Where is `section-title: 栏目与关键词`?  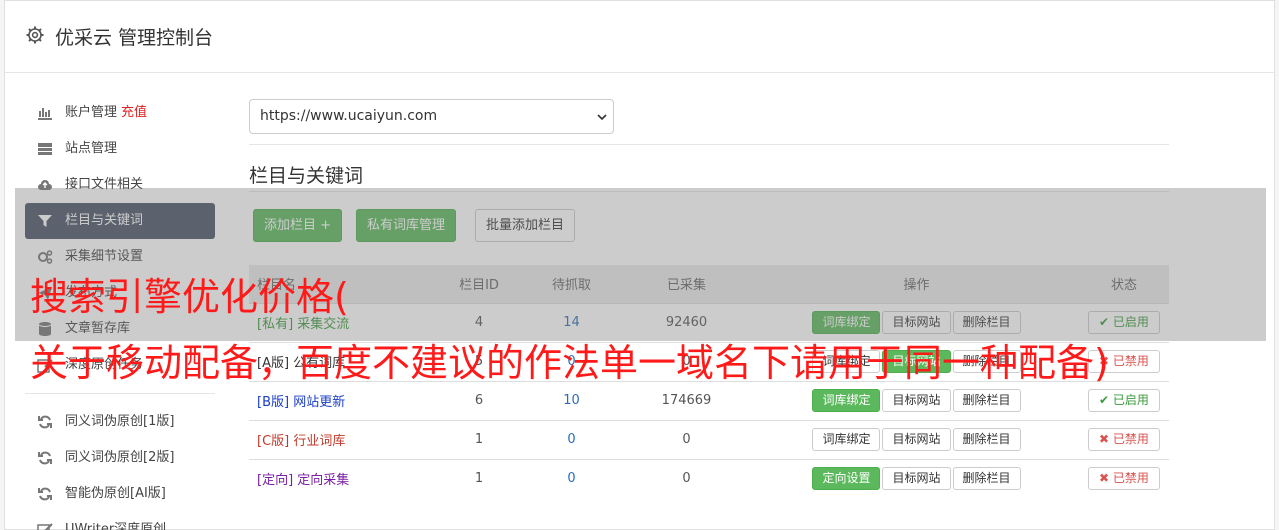
section-title: 栏目与关键词 is located at coordinates (306, 176).